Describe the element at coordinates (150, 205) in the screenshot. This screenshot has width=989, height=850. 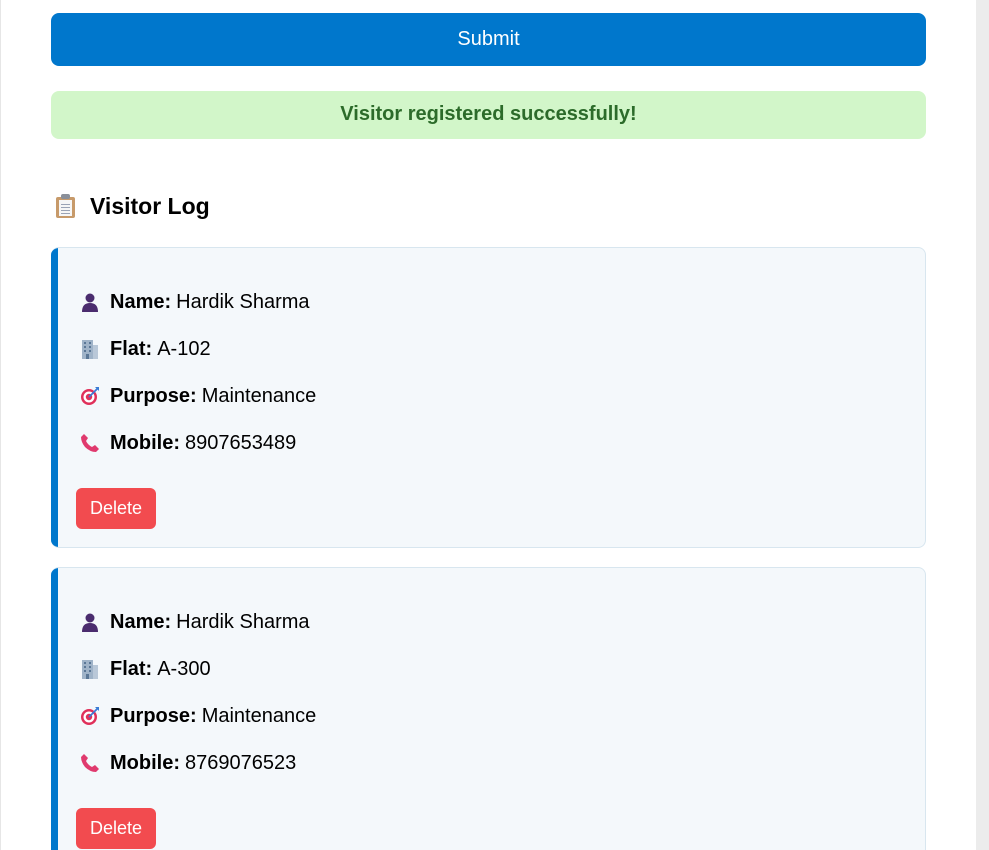
I see `visitor-log-title: Visitor Log` at that location.